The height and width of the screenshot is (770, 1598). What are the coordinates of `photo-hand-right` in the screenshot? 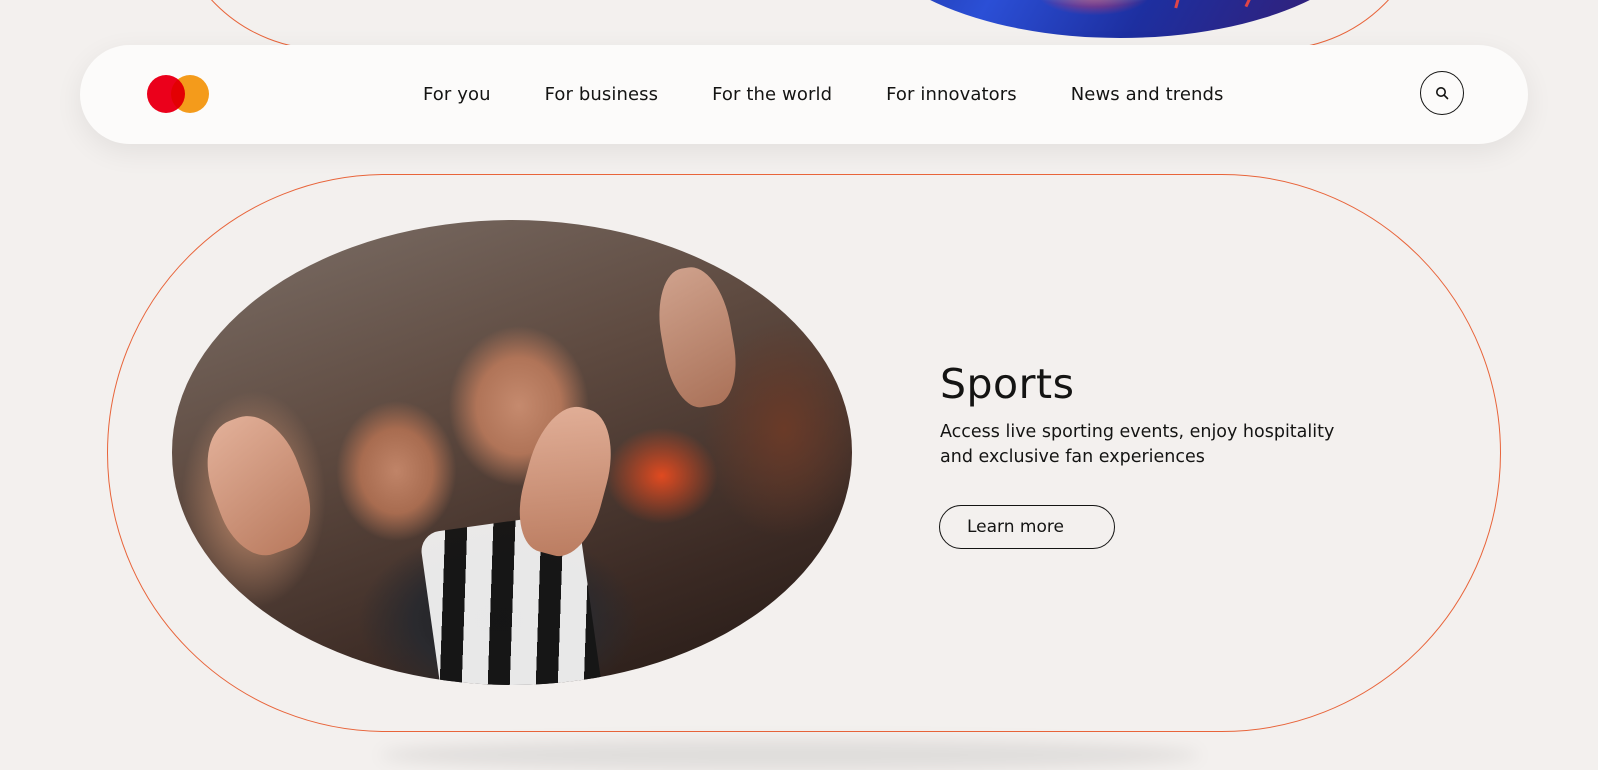 It's located at (696, 336).